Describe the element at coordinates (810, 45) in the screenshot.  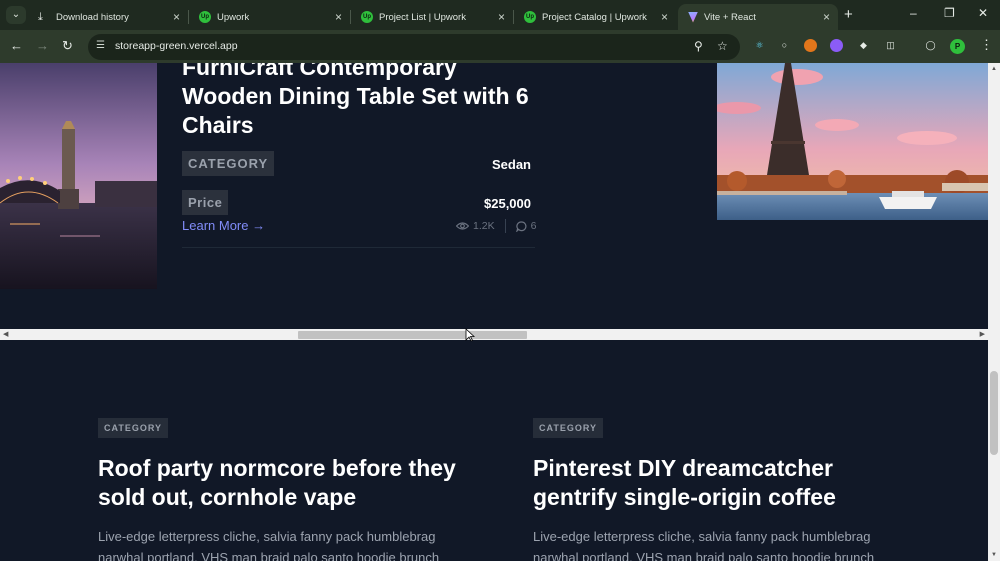
I see `metamask-icon` at that location.